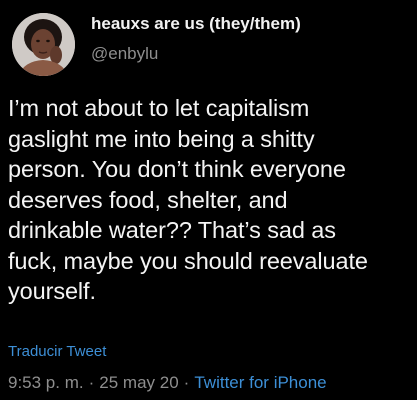 The width and height of the screenshot is (417, 400). I want to click on profile-photo-icon, so click(43, 44).